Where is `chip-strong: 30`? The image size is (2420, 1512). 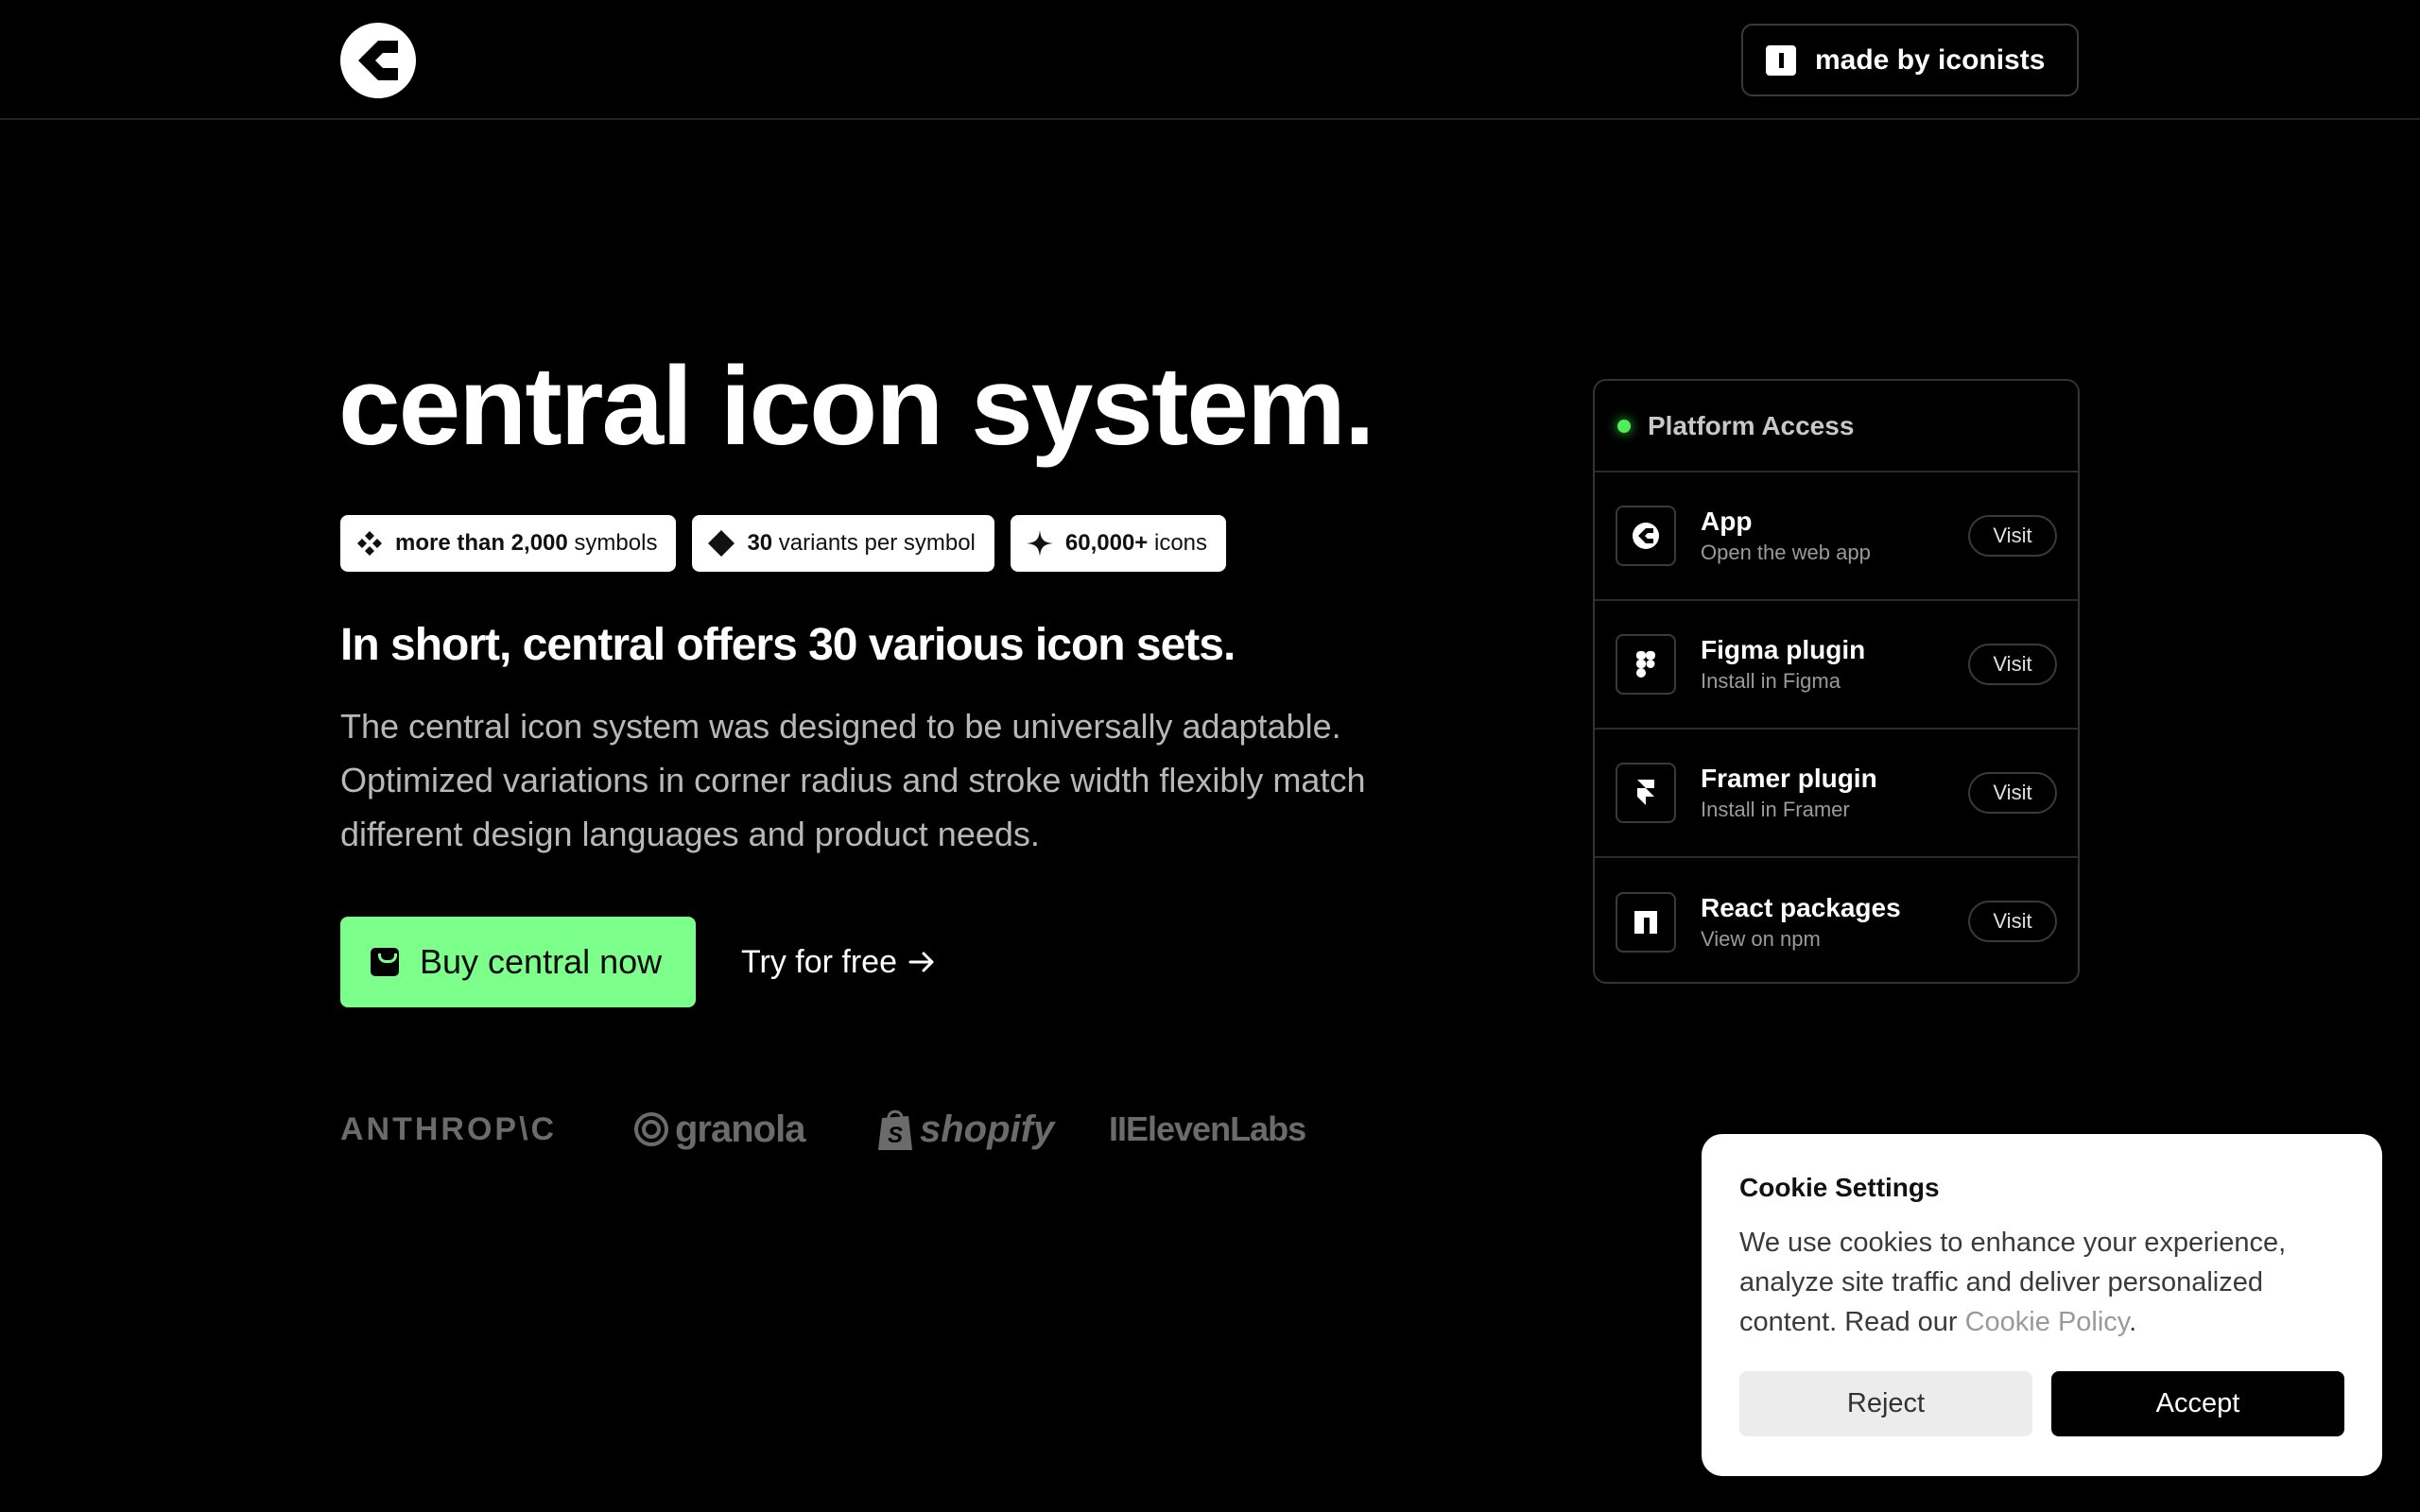
chip-strong: 30 is located at coordinates (760, 543).